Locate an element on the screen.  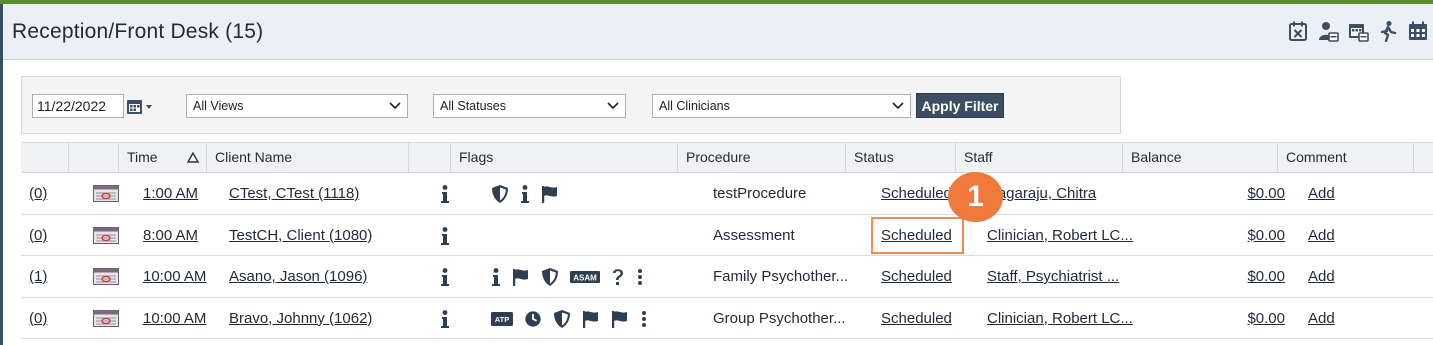
sort-ascending-icon is located at coordinates (193, 157).